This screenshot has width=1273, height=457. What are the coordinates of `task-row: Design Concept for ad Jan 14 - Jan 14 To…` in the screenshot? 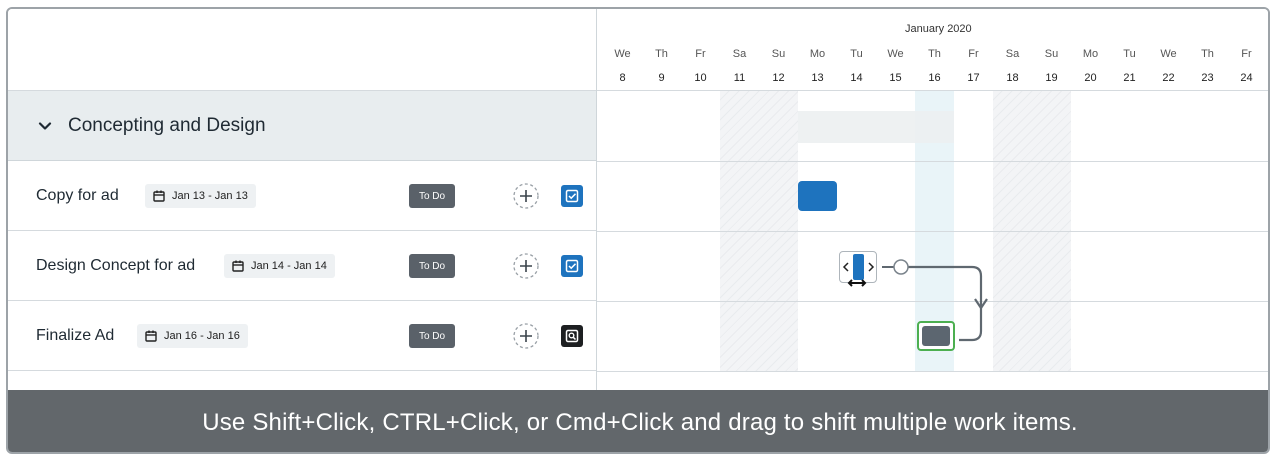 It's located at (302, 266).